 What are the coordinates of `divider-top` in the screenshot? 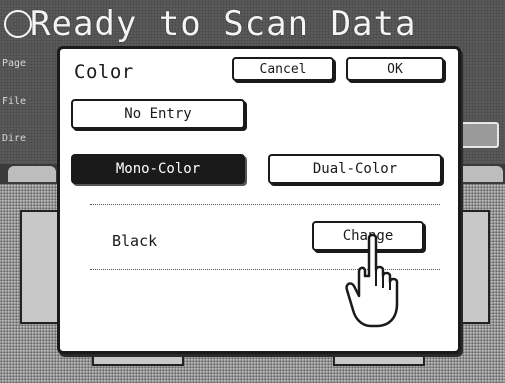 It's located at (265, 204).